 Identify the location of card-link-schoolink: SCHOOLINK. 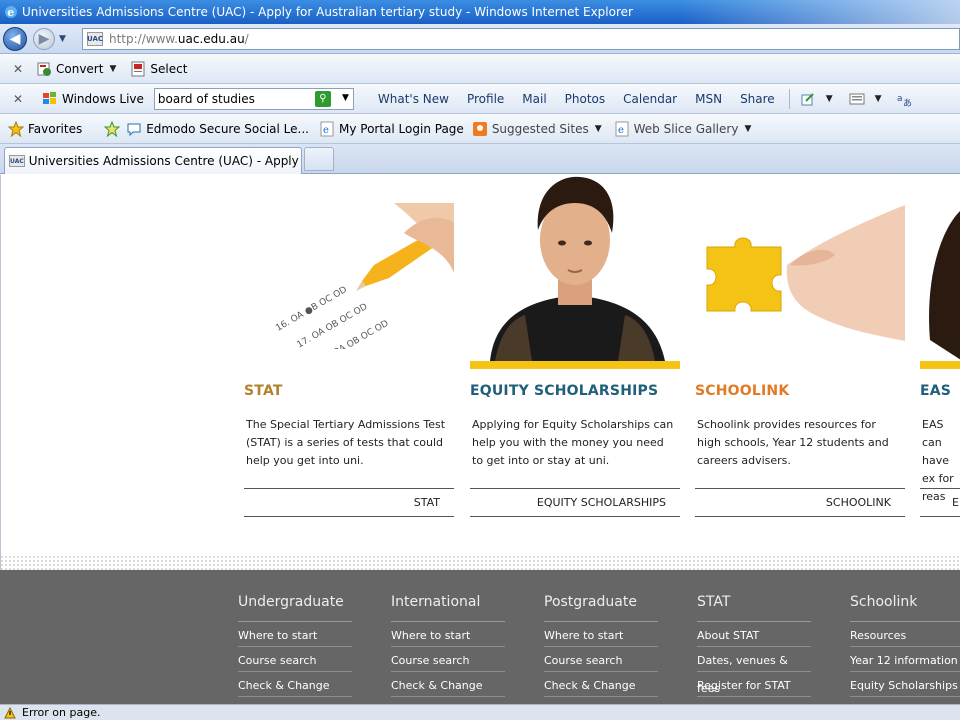
(800, 502).